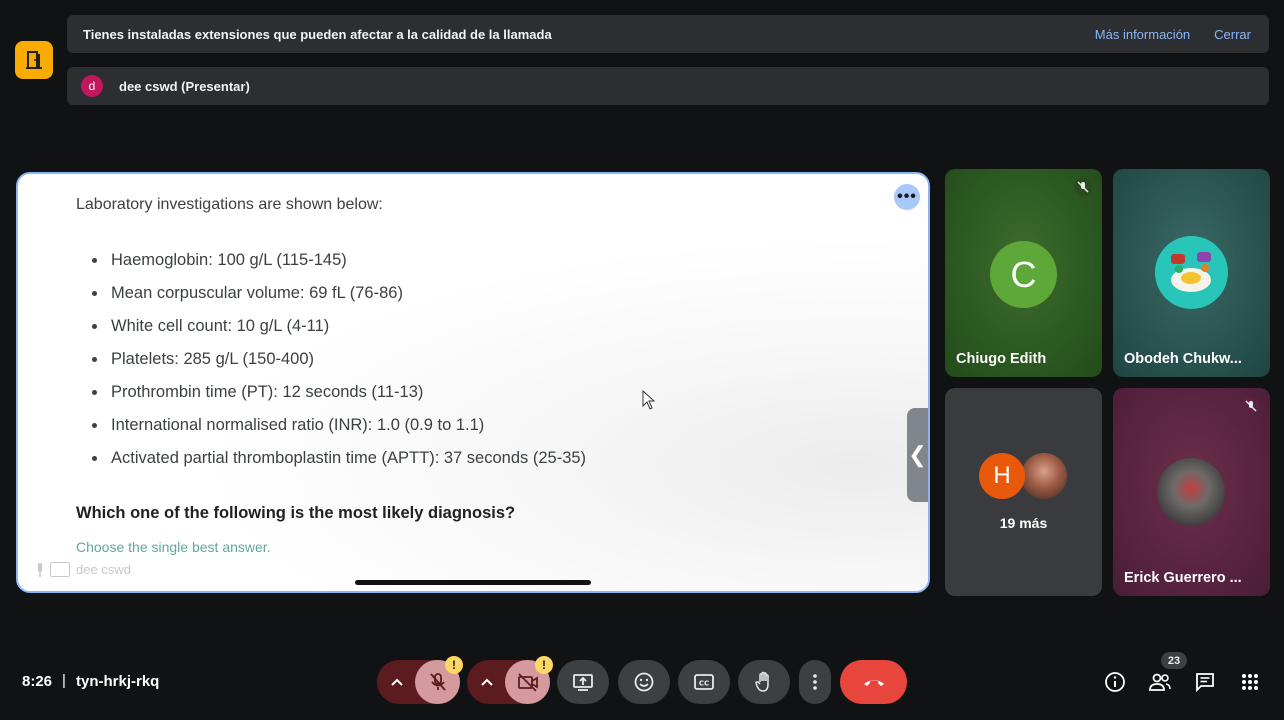 The width and height of the screenshot is (1284, 720). I want to click on chat-icon, so click(1205, 683).